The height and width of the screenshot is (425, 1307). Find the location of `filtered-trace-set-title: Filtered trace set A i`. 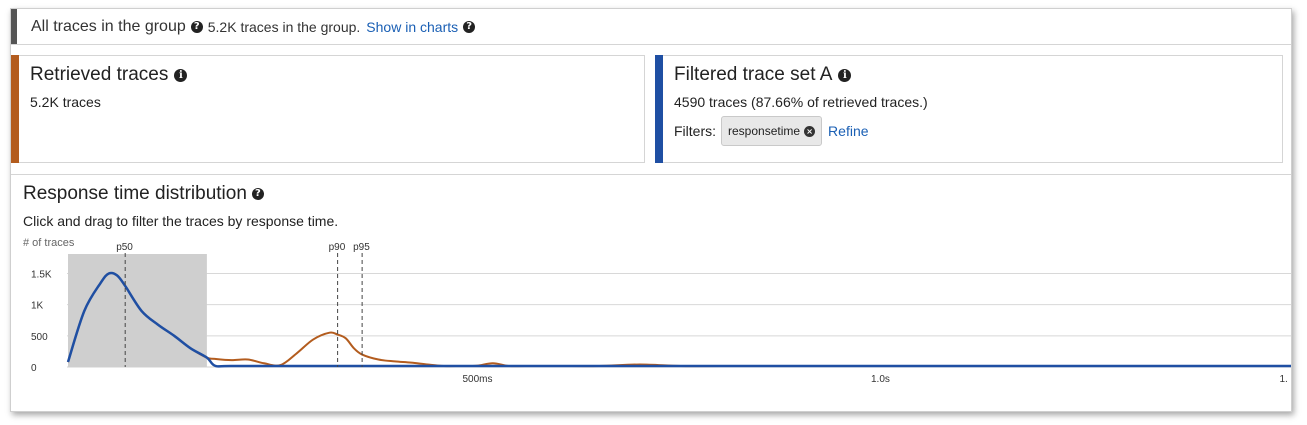

filtered-trace-set-title: Filtered trace set A i is located at coordinates (763, 75).